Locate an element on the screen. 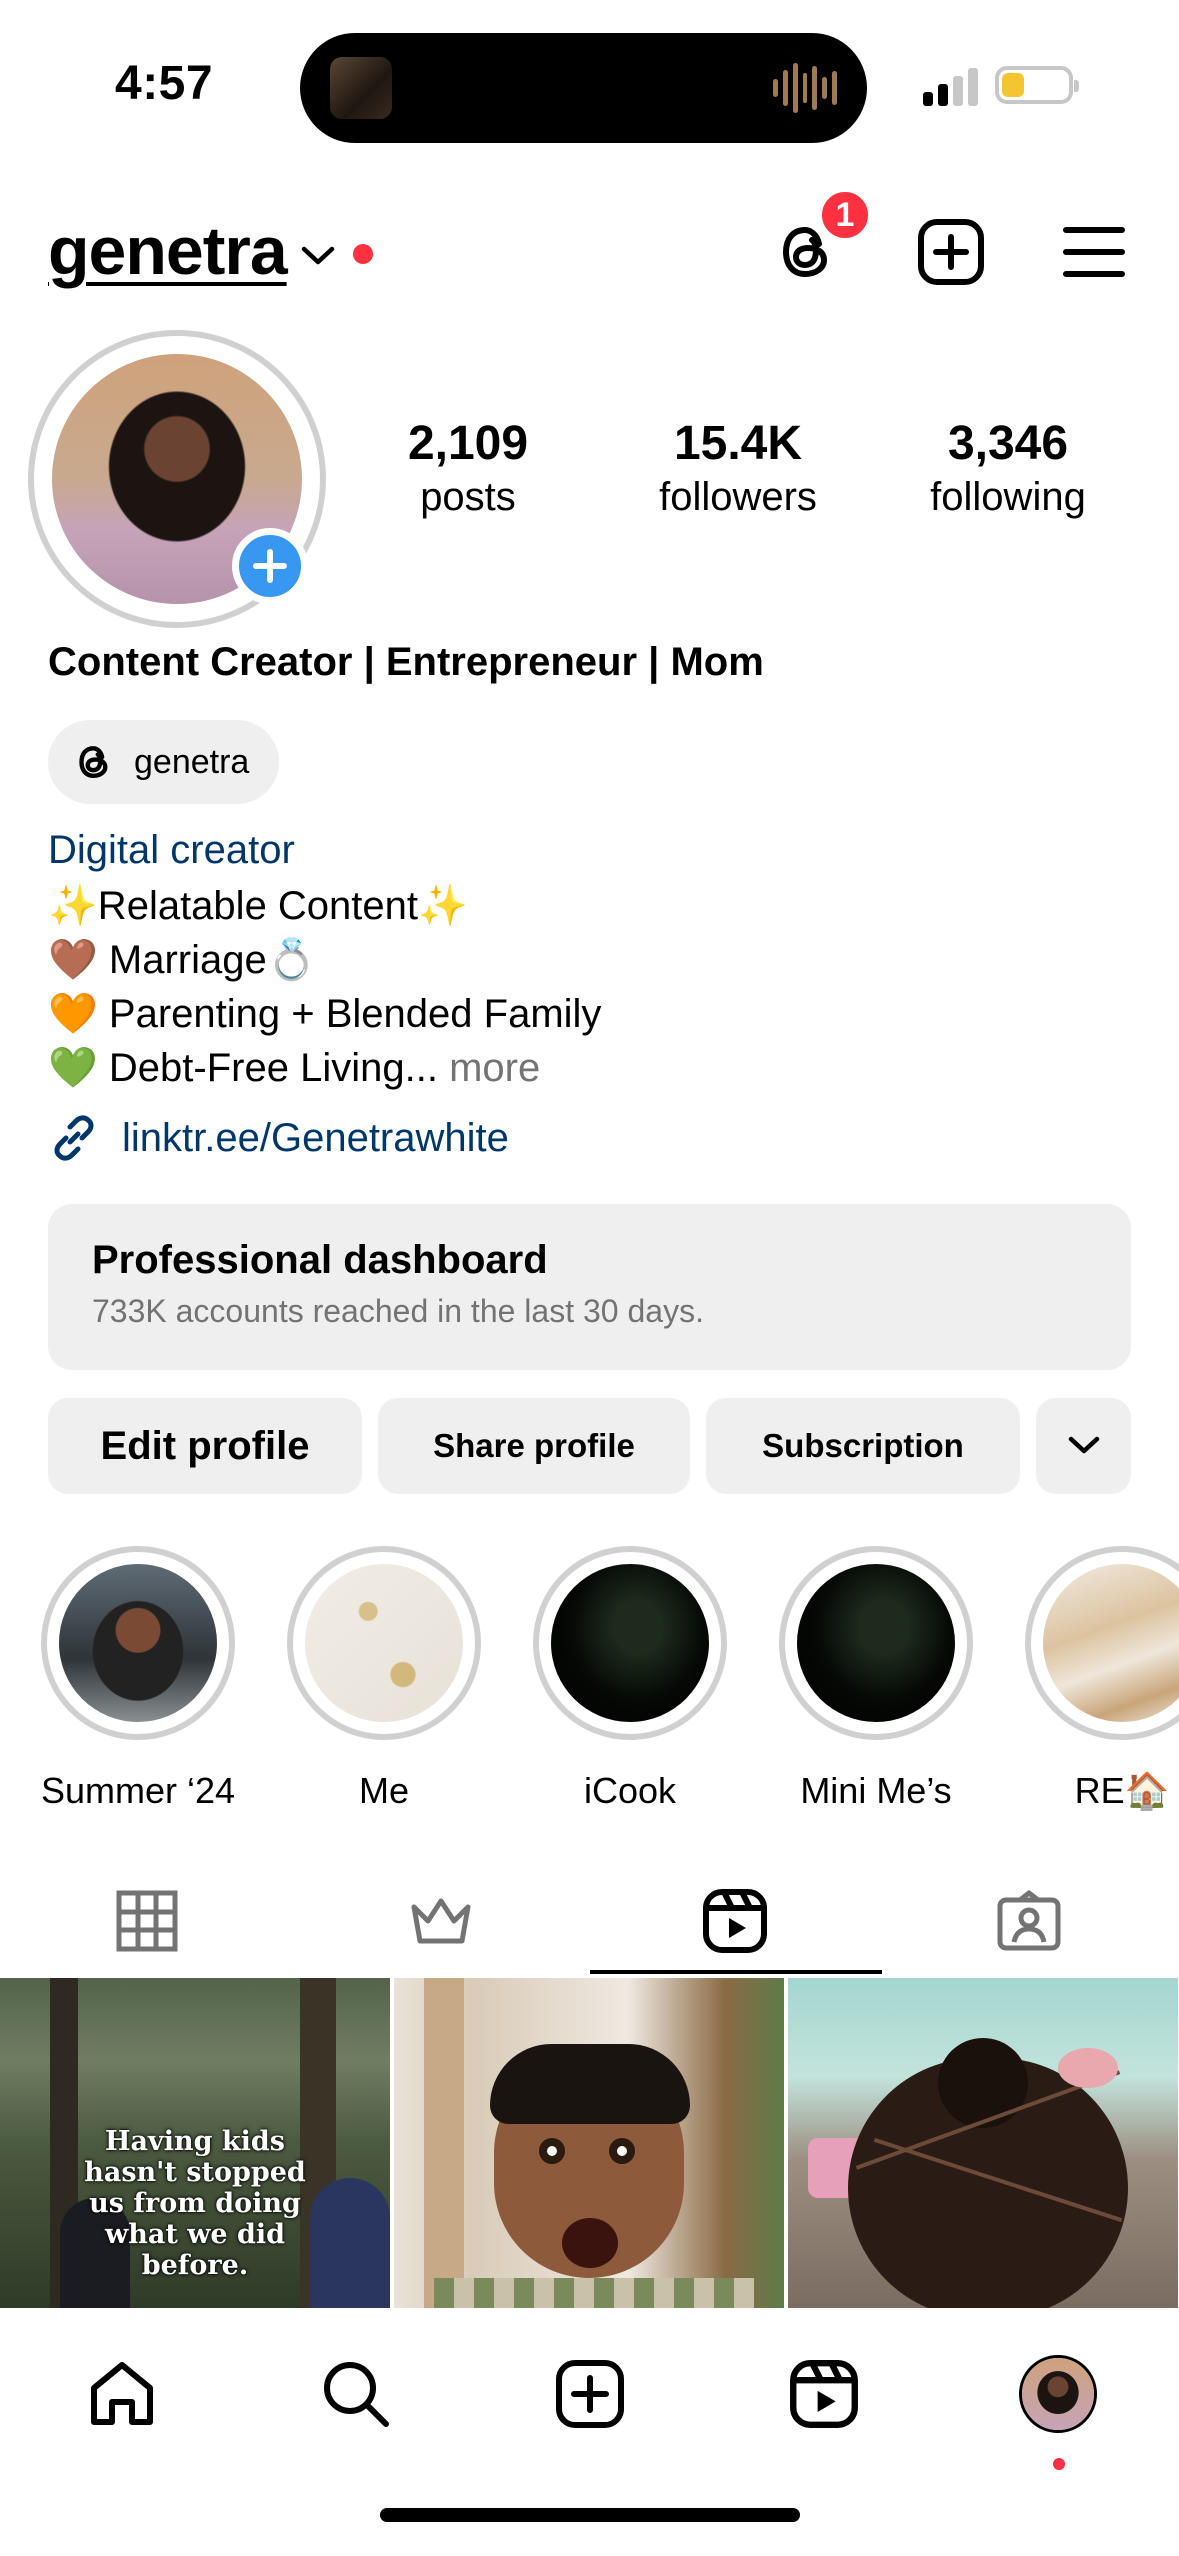  highlight-label: Summer ‘24 is located at coordinates (138, 1790).